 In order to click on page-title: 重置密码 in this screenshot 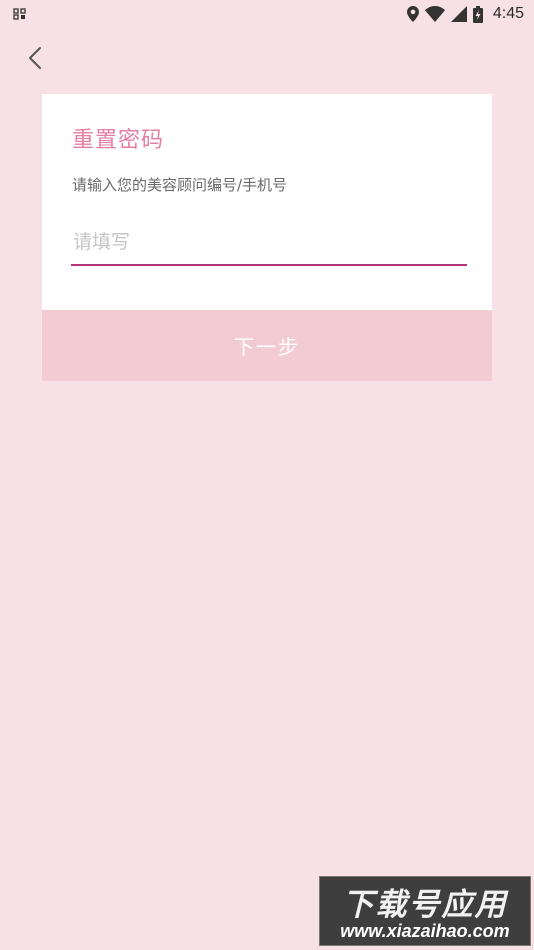, I will do `click(118, 140)`.